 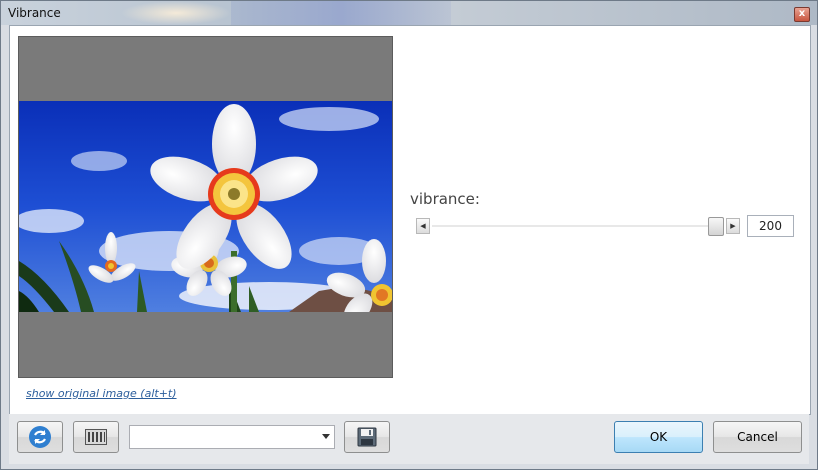 I want to click on slider-track, so click(x=573, y=226).